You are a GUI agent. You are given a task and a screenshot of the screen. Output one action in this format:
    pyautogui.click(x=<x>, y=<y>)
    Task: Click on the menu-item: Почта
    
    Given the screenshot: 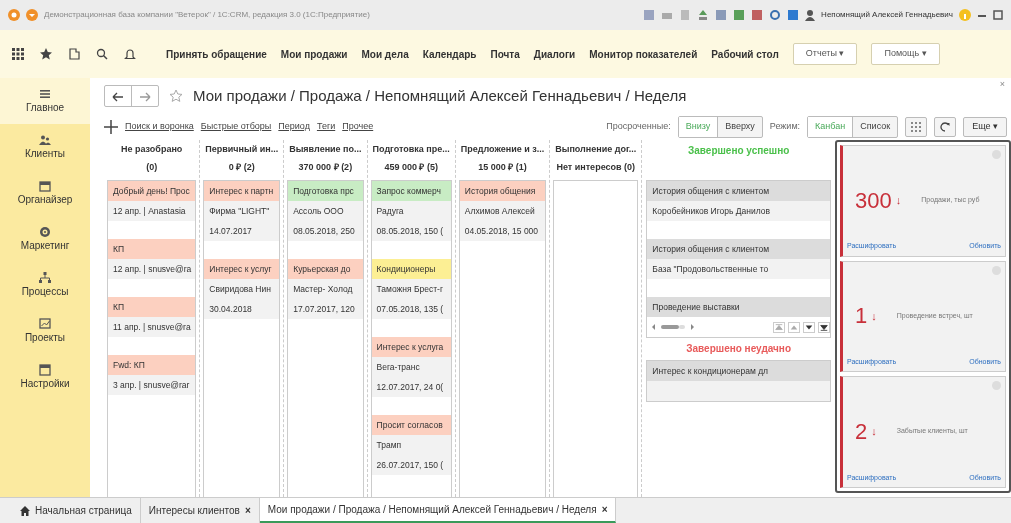 What is the action you would take?
    pyautogui.click(x=505, y=54)
    